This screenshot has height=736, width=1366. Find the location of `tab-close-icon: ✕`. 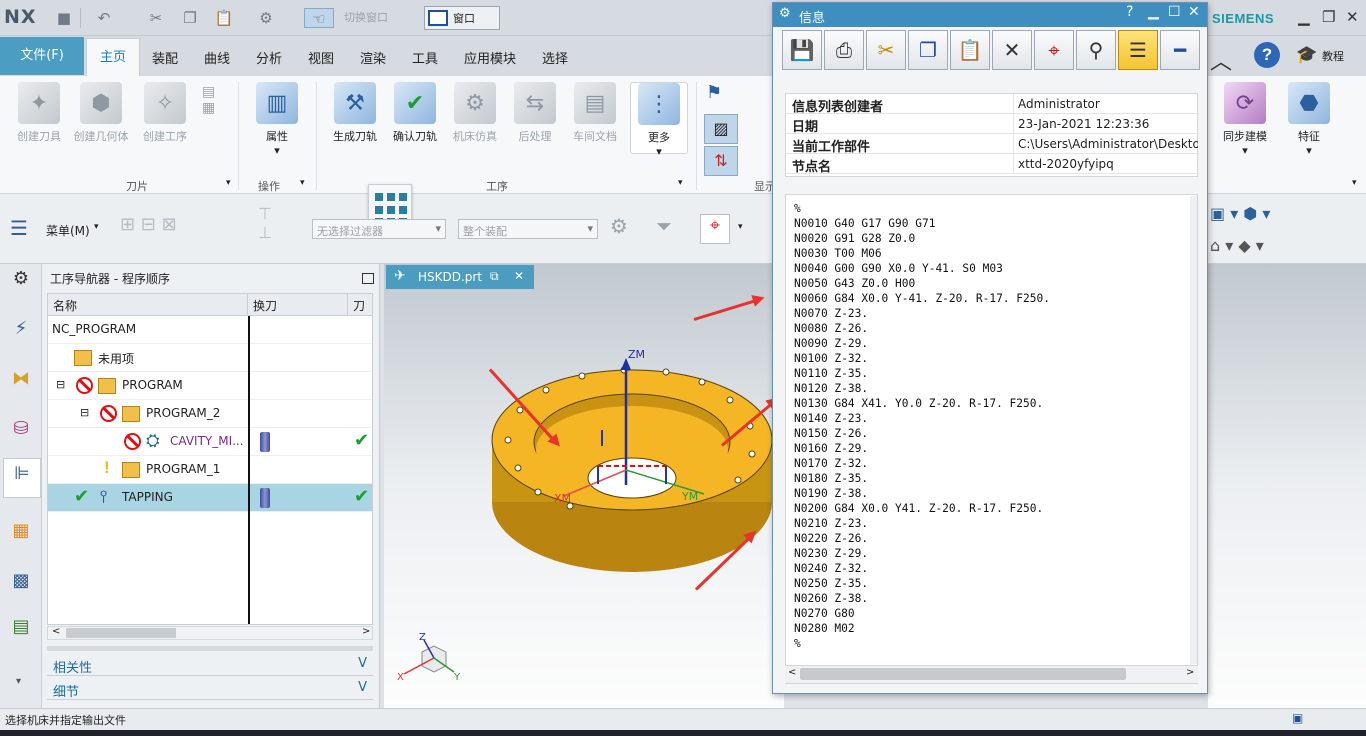

tab-close-icon: ✕ is located at coordinates (519, 276).